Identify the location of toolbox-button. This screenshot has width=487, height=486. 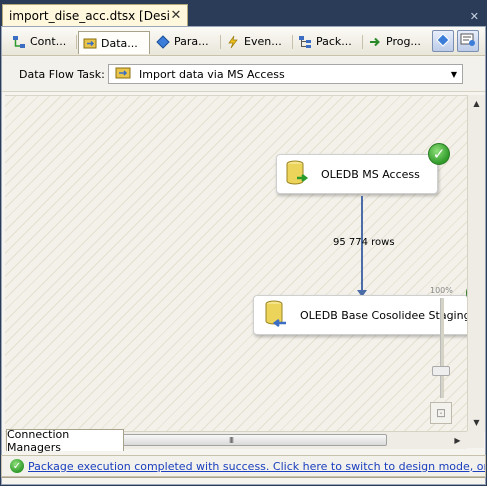
(443, 41).